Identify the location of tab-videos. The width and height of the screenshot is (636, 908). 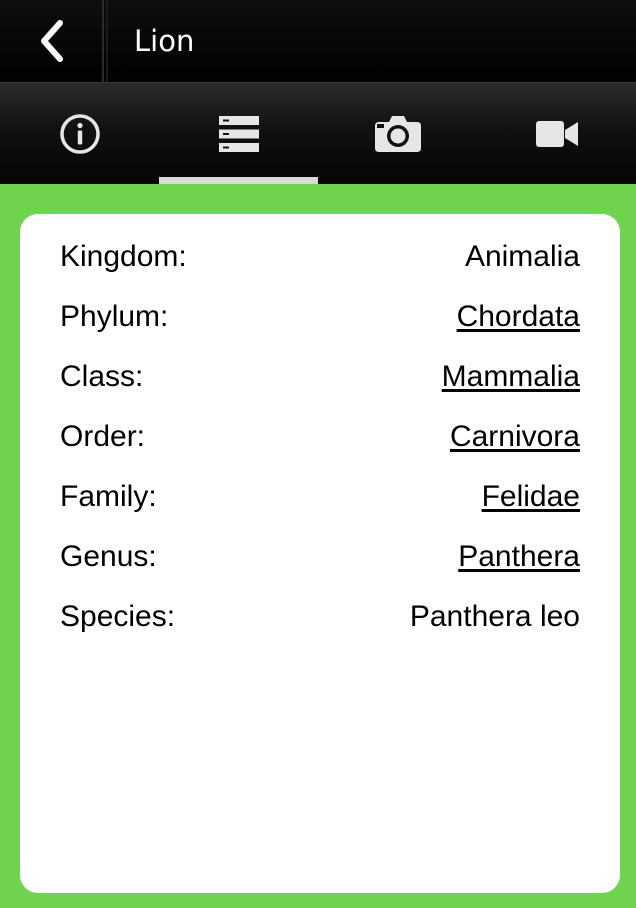
(556, 133).